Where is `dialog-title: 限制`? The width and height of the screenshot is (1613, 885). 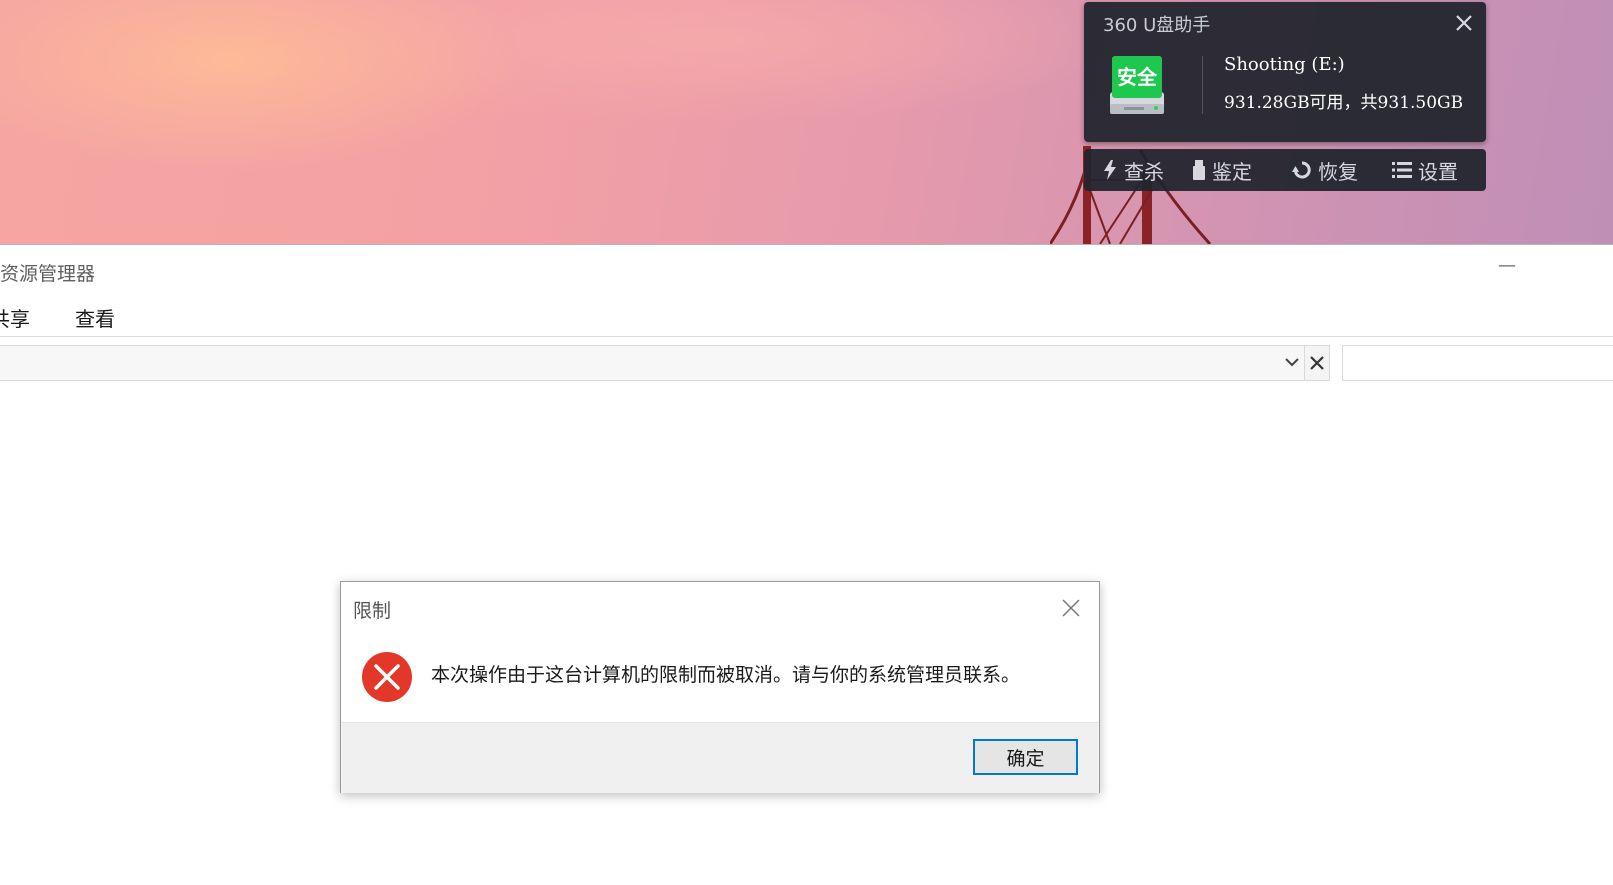 dialog-title: 限制 is located at coordinates (372, 611).